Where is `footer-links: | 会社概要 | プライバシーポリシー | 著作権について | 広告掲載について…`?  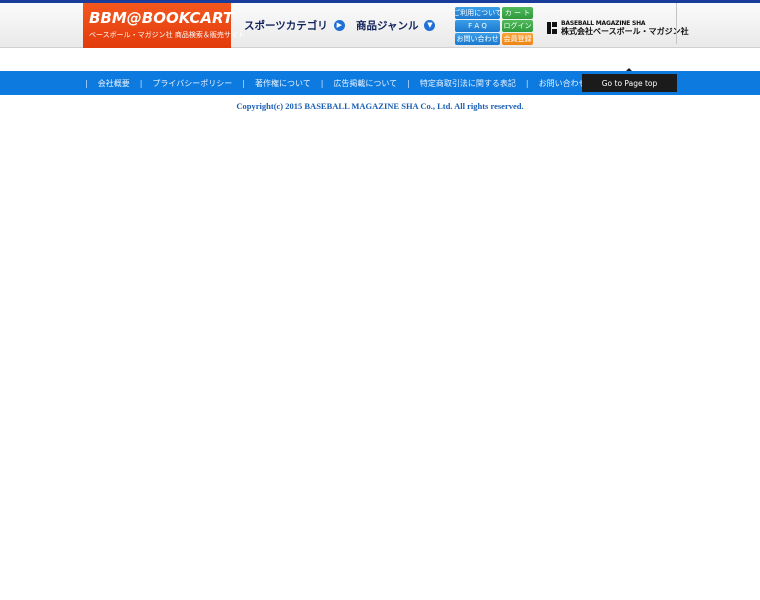
footer-links: | 会社概要 | プライバシーポリシー | 著作権について | 広告掲載について… is located at coordinates (346, 83).